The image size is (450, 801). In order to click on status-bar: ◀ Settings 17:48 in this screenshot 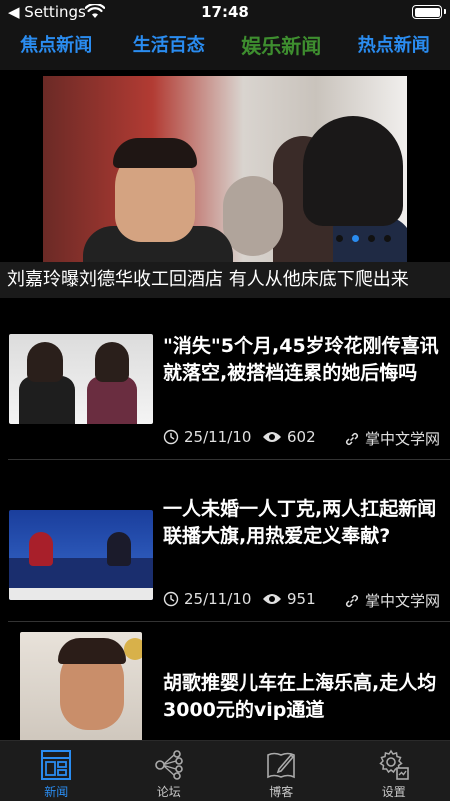, I will do `click(225, 12)`.